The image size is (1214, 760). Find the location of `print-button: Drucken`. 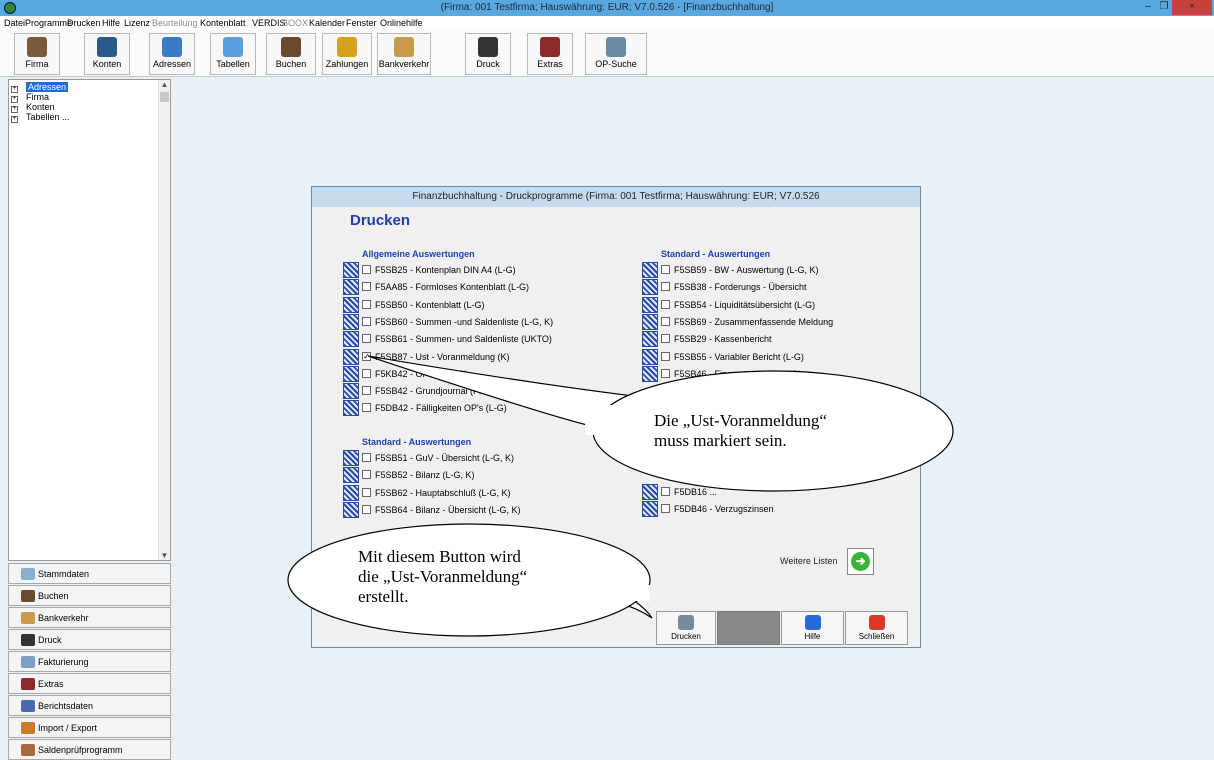

print-button: Drucken is located at coordinates (686, 628).